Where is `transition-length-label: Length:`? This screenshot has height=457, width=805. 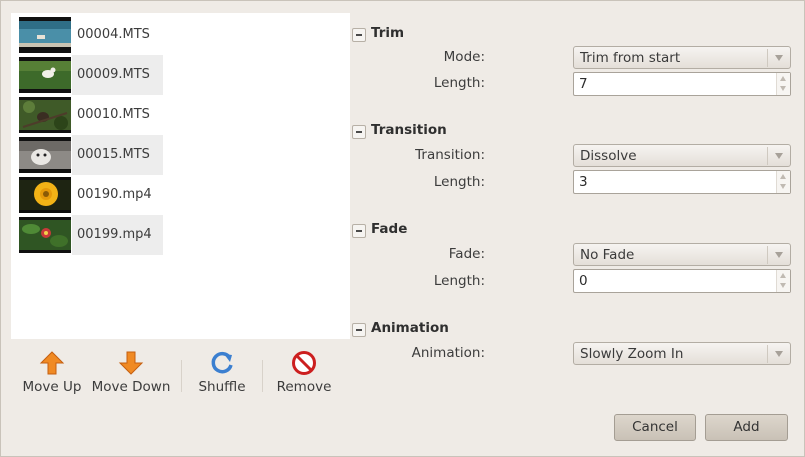 transition-length-label: Length: is located at coordinates (459, 182).